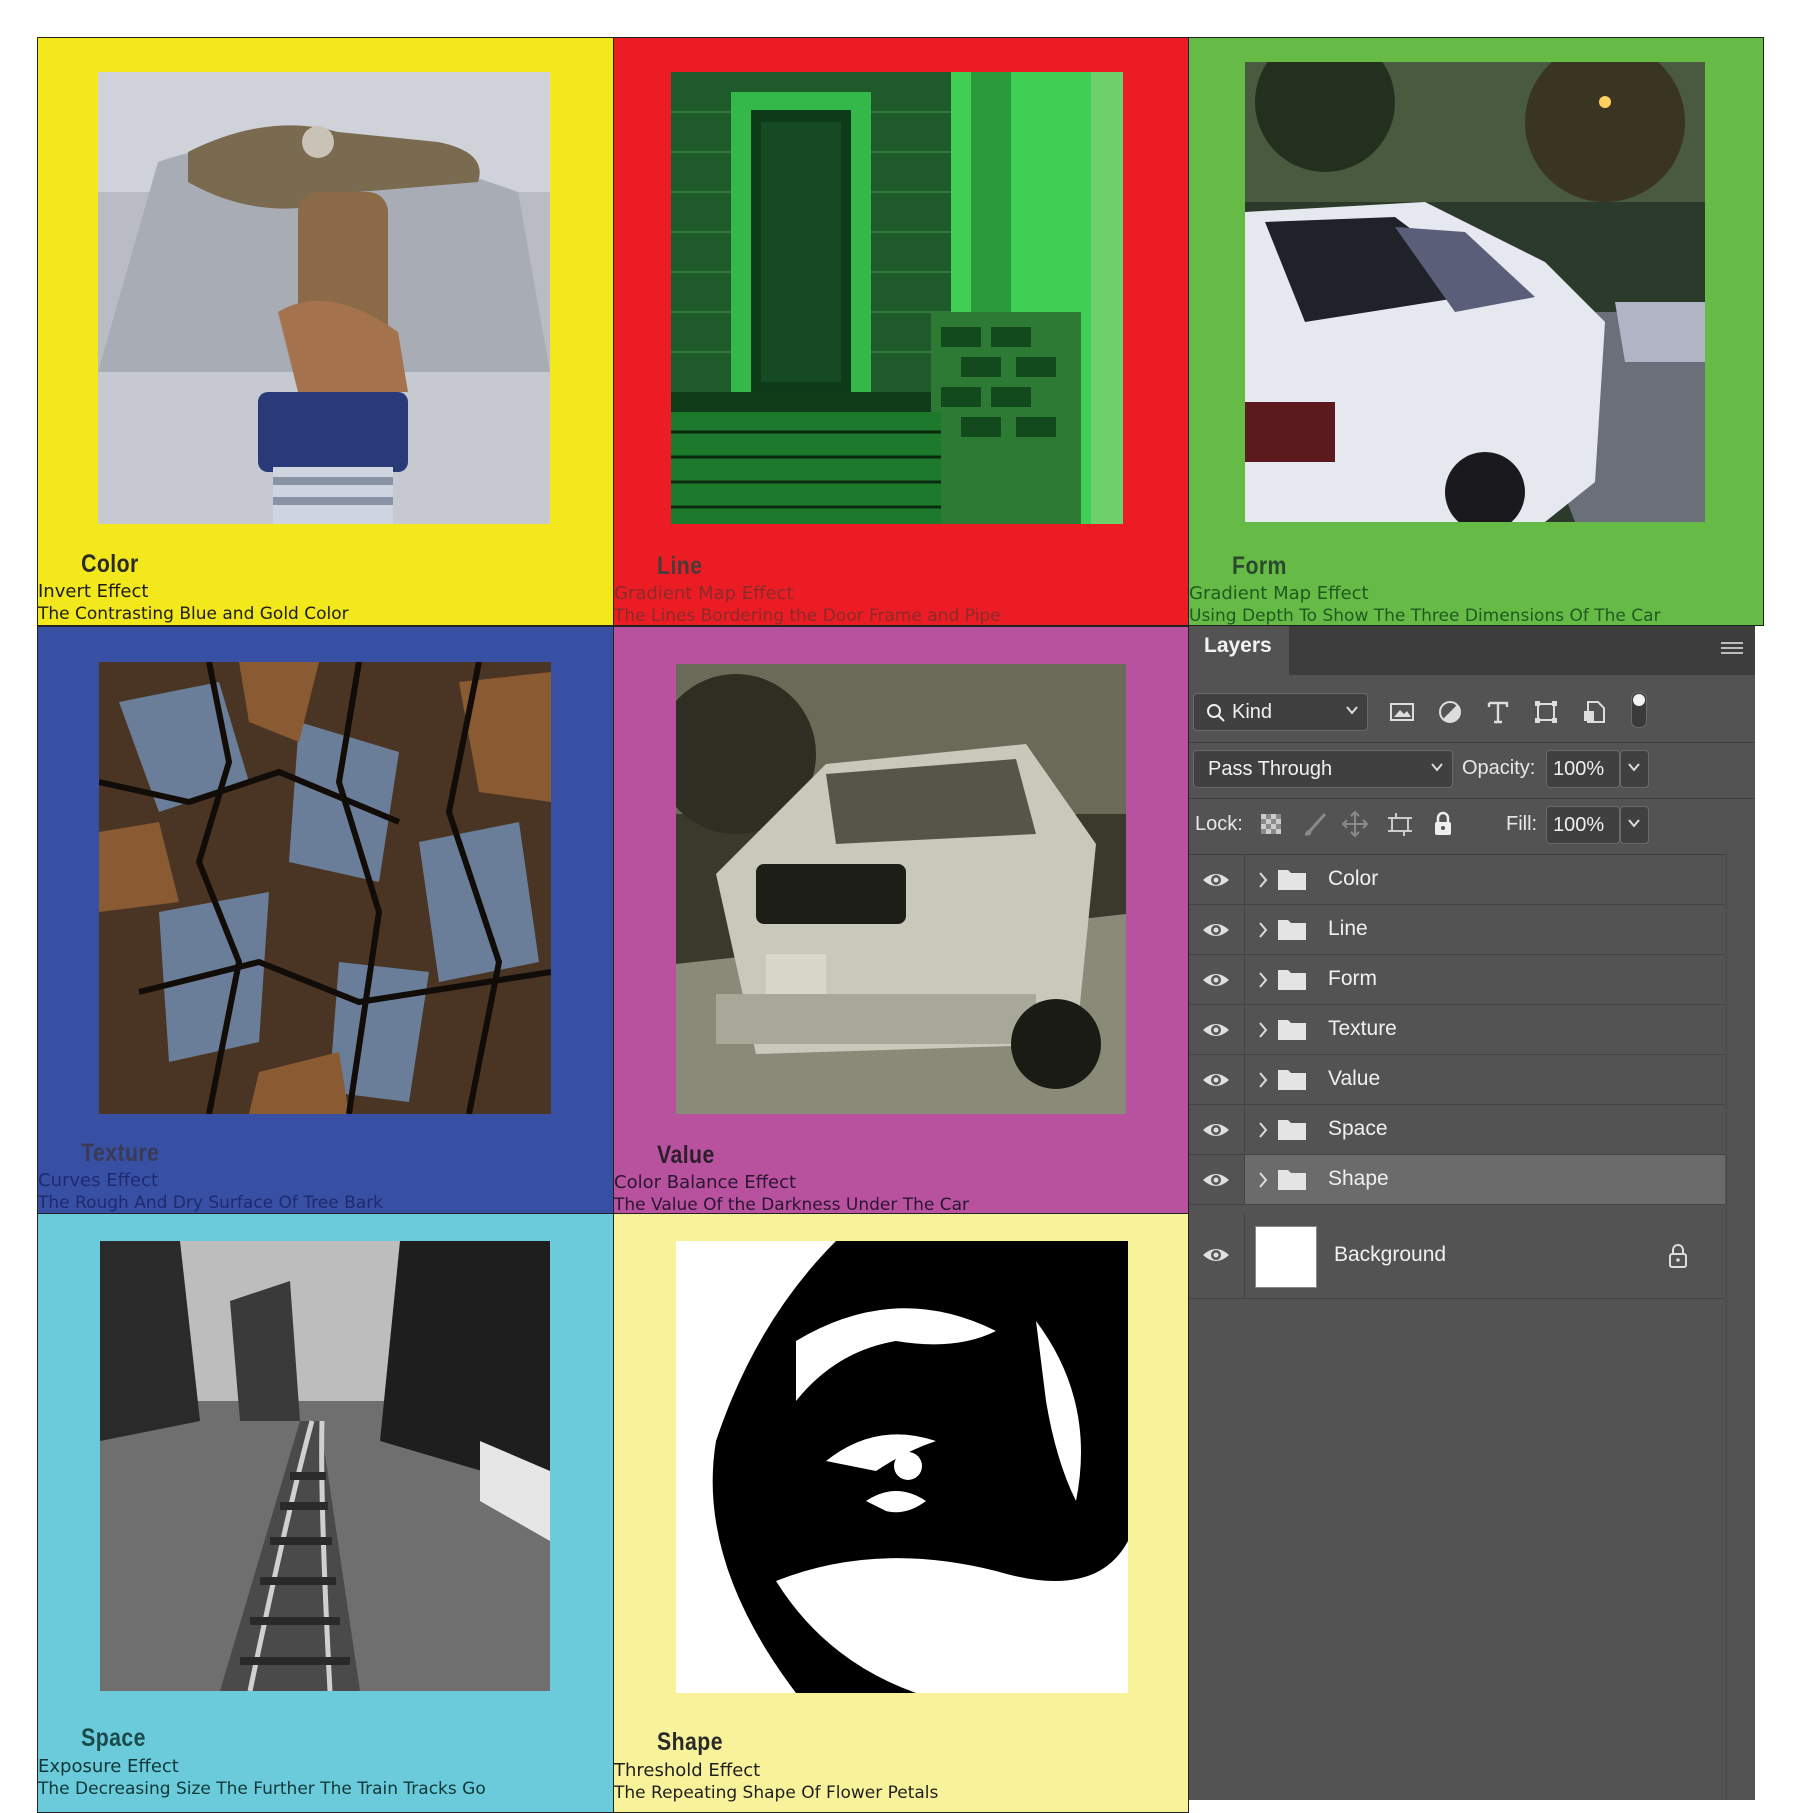  Describe the element at coordinates (680, 566) in the screenshot. I see `tile-title: Line` at that location.